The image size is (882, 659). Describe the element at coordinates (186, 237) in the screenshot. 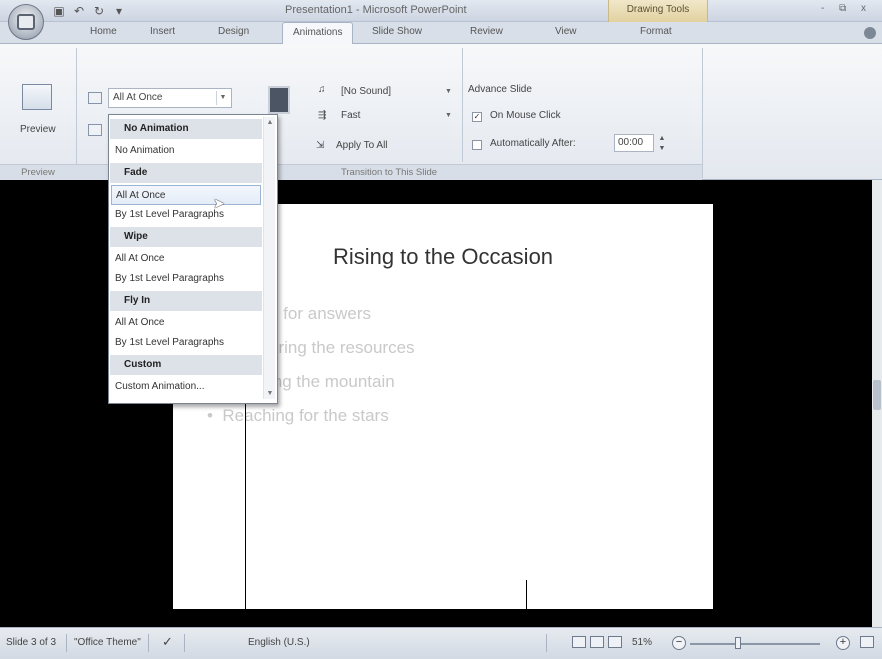

I see `dropdown-header: Wipe` at that location.